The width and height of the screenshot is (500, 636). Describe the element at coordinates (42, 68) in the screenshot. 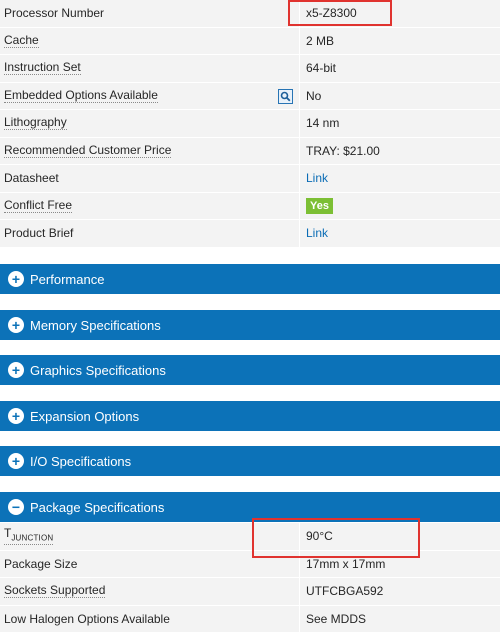

I see `spec-label: Instruction Set` at that location.